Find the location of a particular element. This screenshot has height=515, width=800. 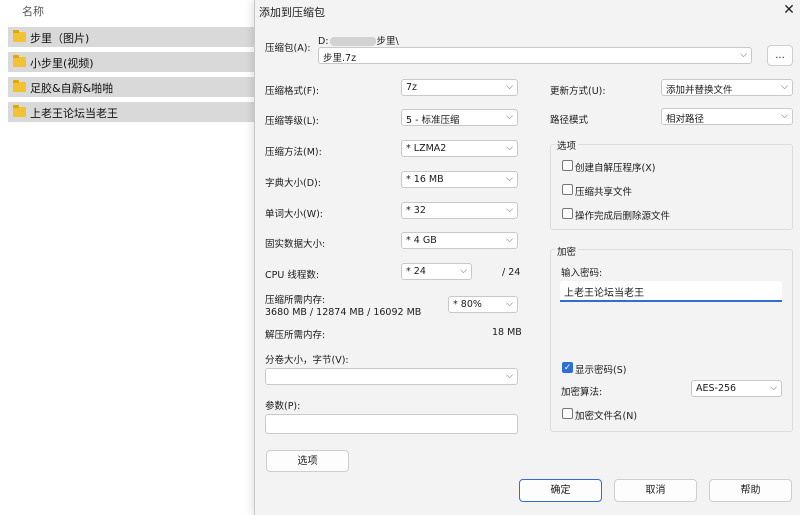

folder-row: 步里（图片) is located at coordinates (131, 37).